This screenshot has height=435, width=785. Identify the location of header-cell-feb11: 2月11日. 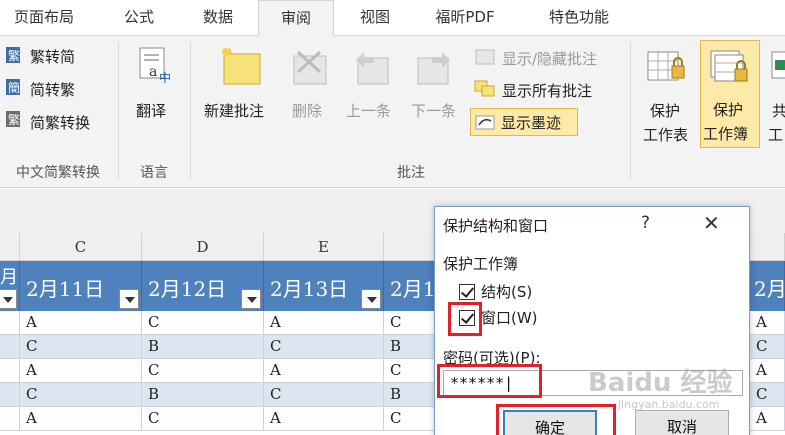
(81, 286).